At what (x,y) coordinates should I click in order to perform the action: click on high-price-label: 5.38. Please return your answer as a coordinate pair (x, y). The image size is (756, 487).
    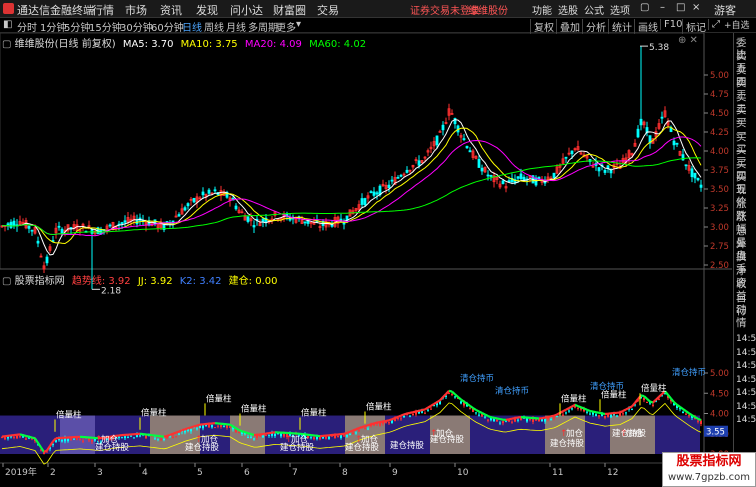
    Looking at the image, I should click on (659, 48).